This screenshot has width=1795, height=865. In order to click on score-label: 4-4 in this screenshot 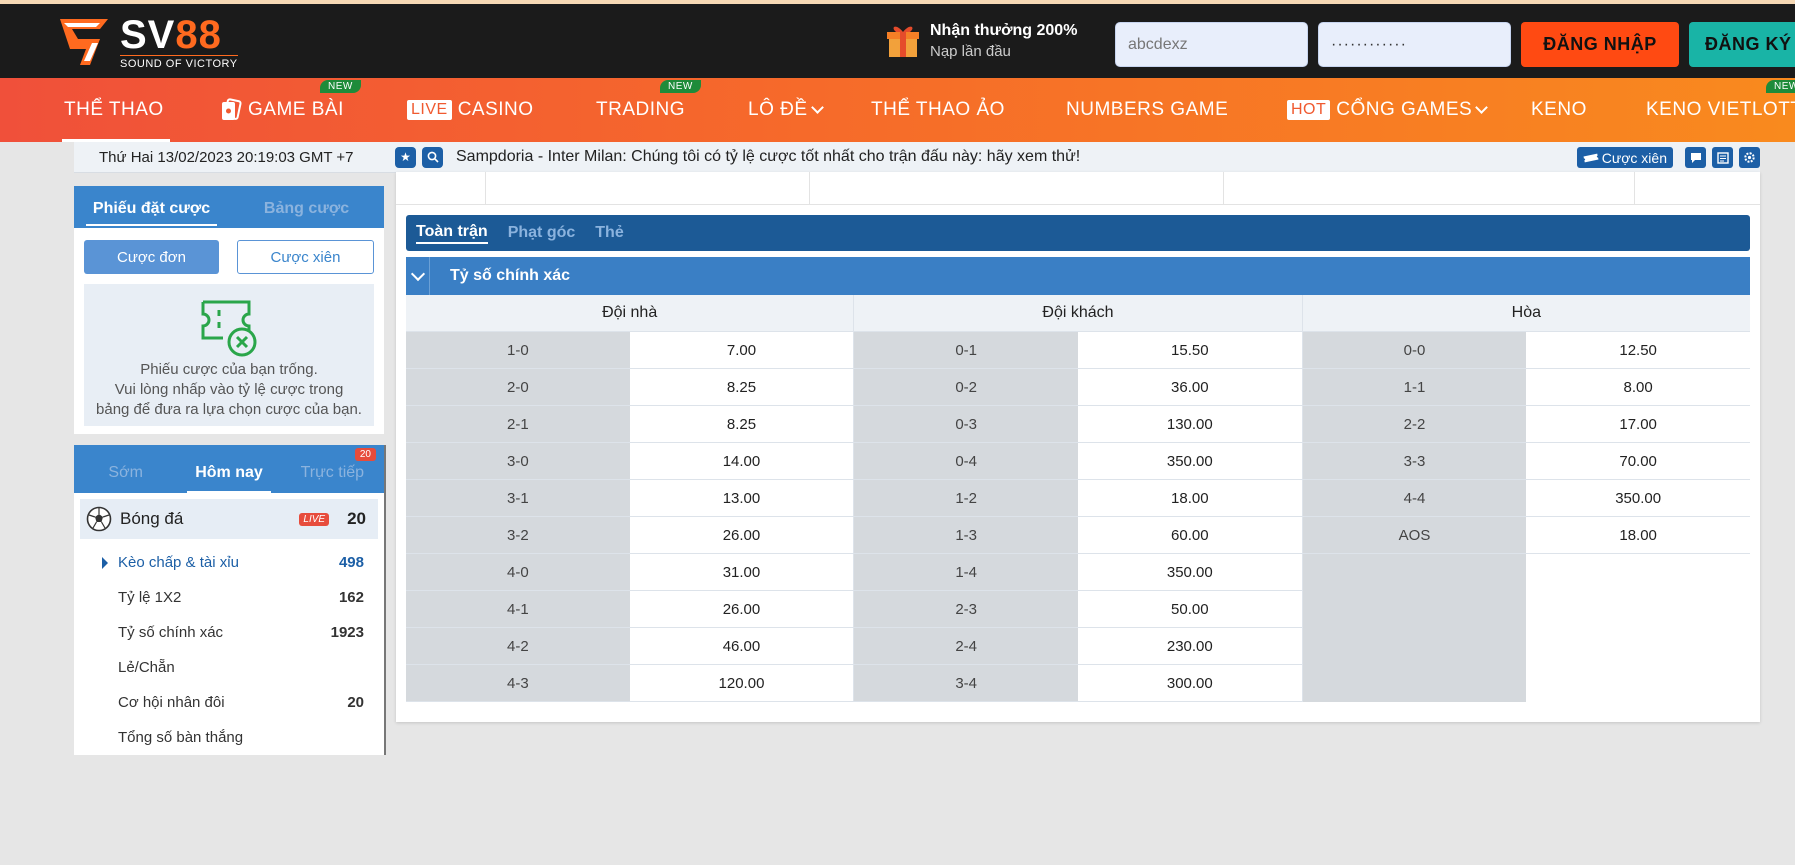, I will do `click(1414, 498)`.